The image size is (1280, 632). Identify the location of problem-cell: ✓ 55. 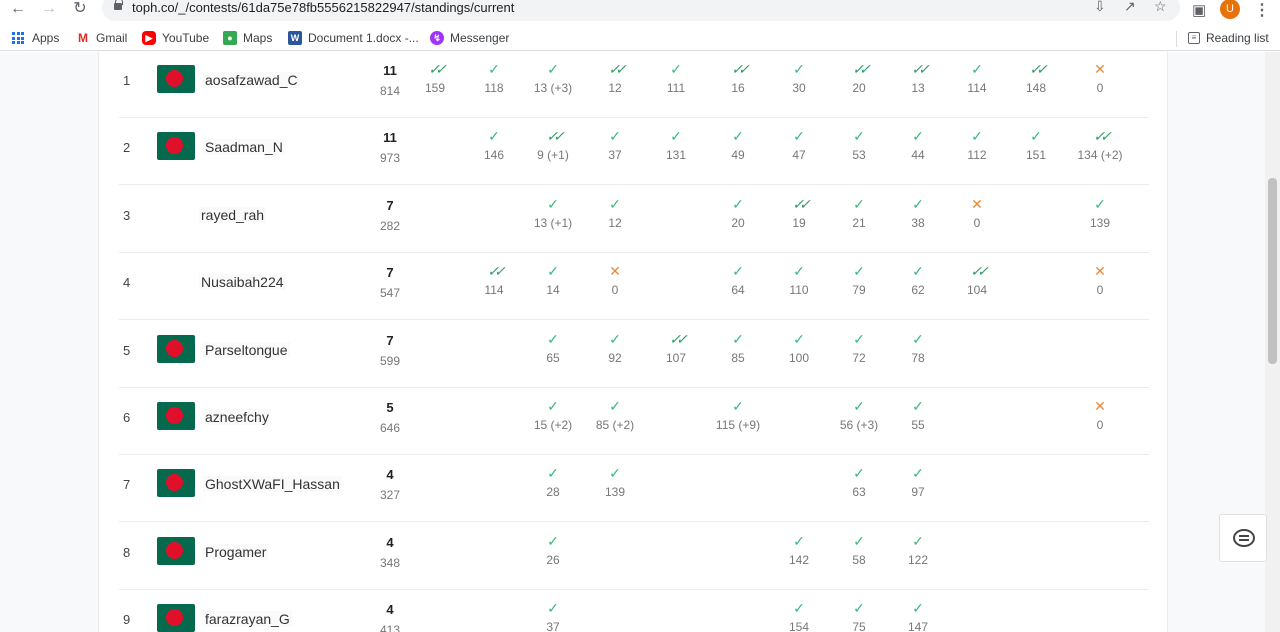
(918, 419).